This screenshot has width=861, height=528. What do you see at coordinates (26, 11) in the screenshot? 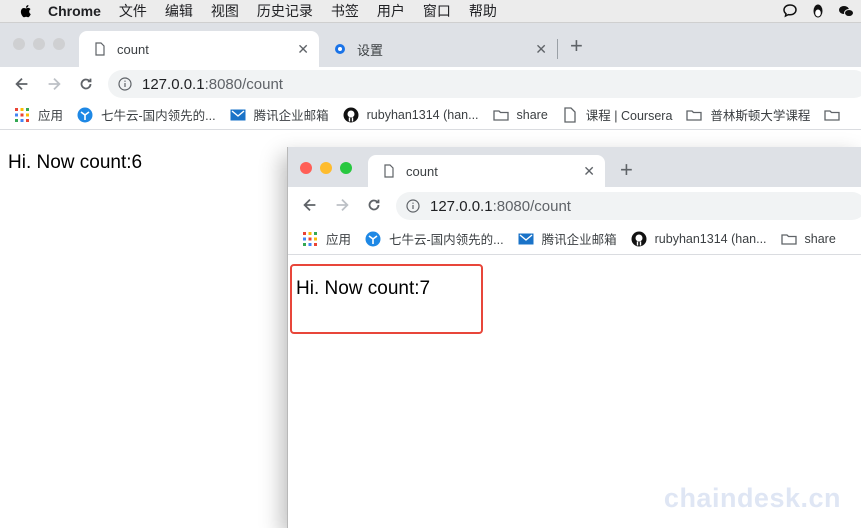
I see `apple-logo-icon` at bounding box center [26, 11].